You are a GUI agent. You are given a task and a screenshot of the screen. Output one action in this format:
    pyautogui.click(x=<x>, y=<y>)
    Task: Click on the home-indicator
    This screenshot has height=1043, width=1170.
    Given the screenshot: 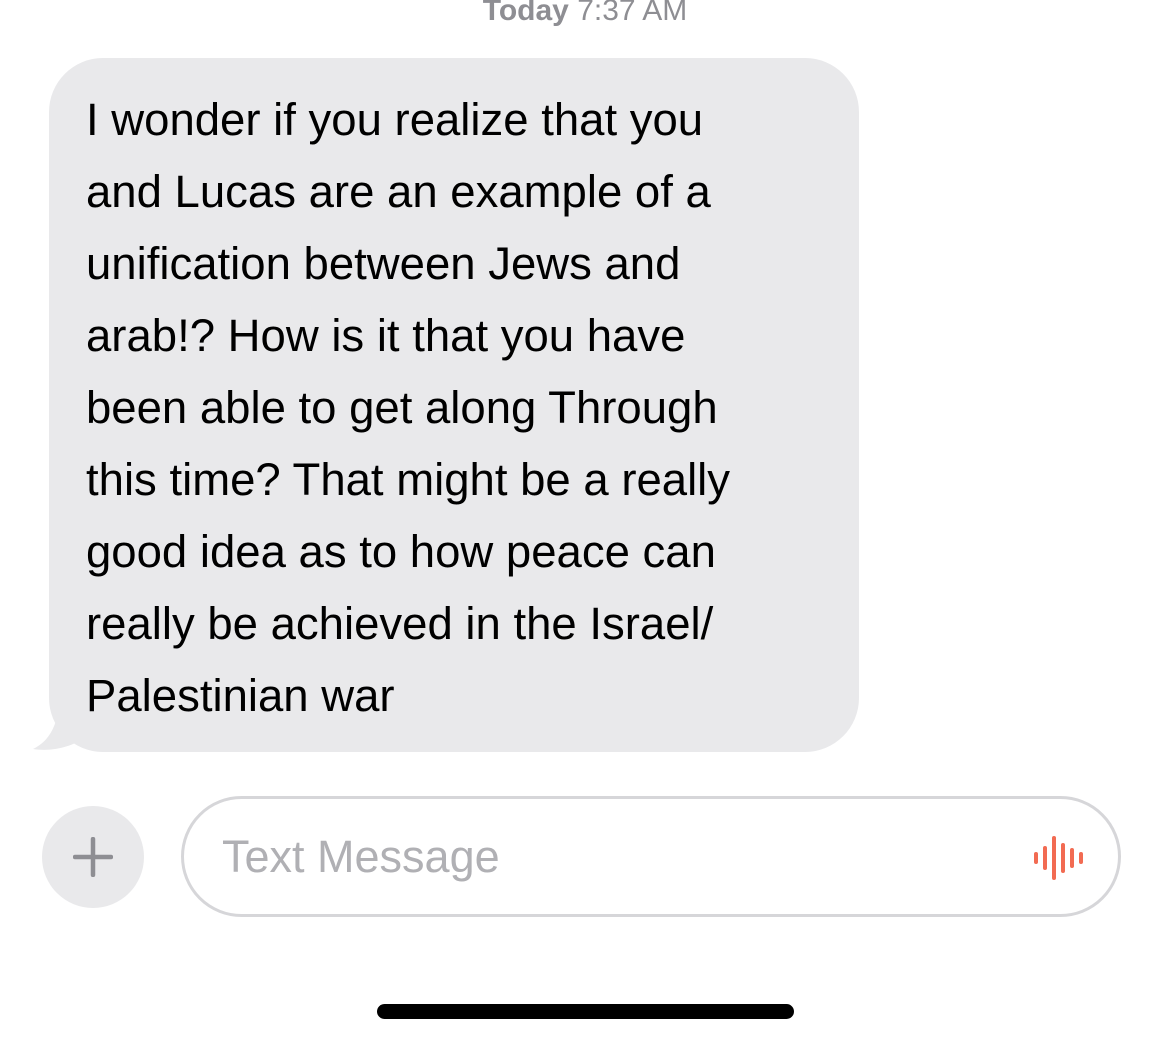 What is the action you would take?
    pyautogui.click(x=585, y=1011)
    